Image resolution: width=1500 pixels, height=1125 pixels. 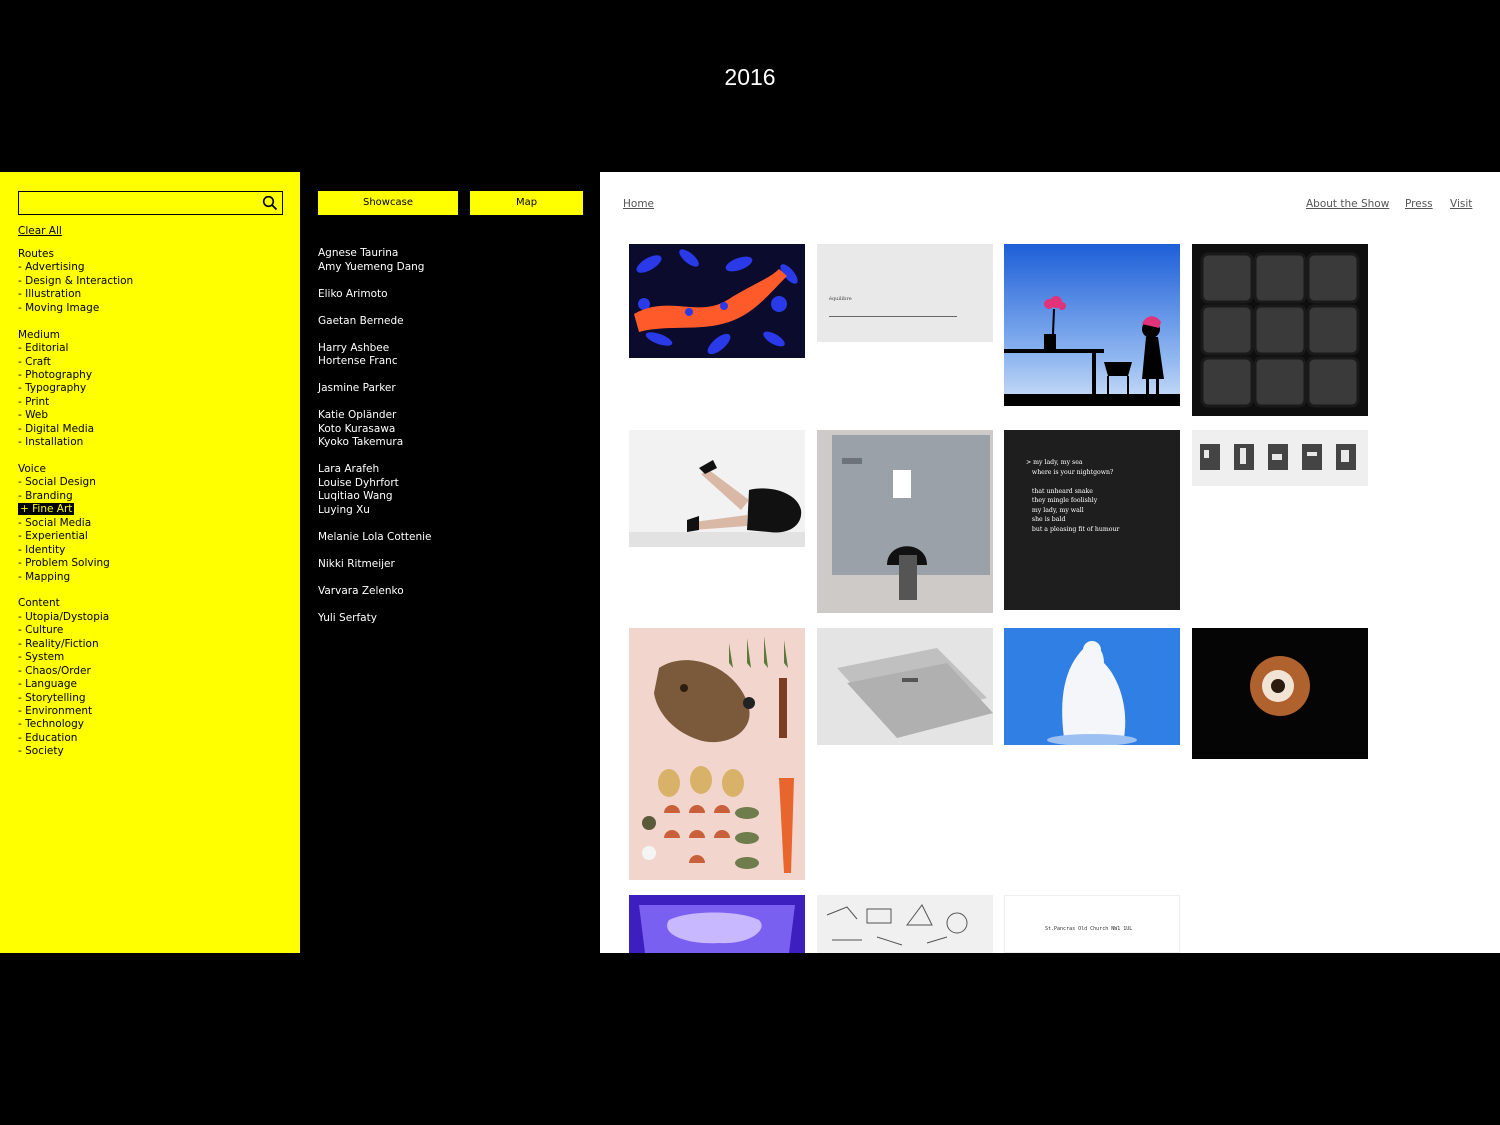 What do you see at coordinates (153, 375) in the screenshot?
I see `filter-item: - Photography` at bounding box center [153, 375].